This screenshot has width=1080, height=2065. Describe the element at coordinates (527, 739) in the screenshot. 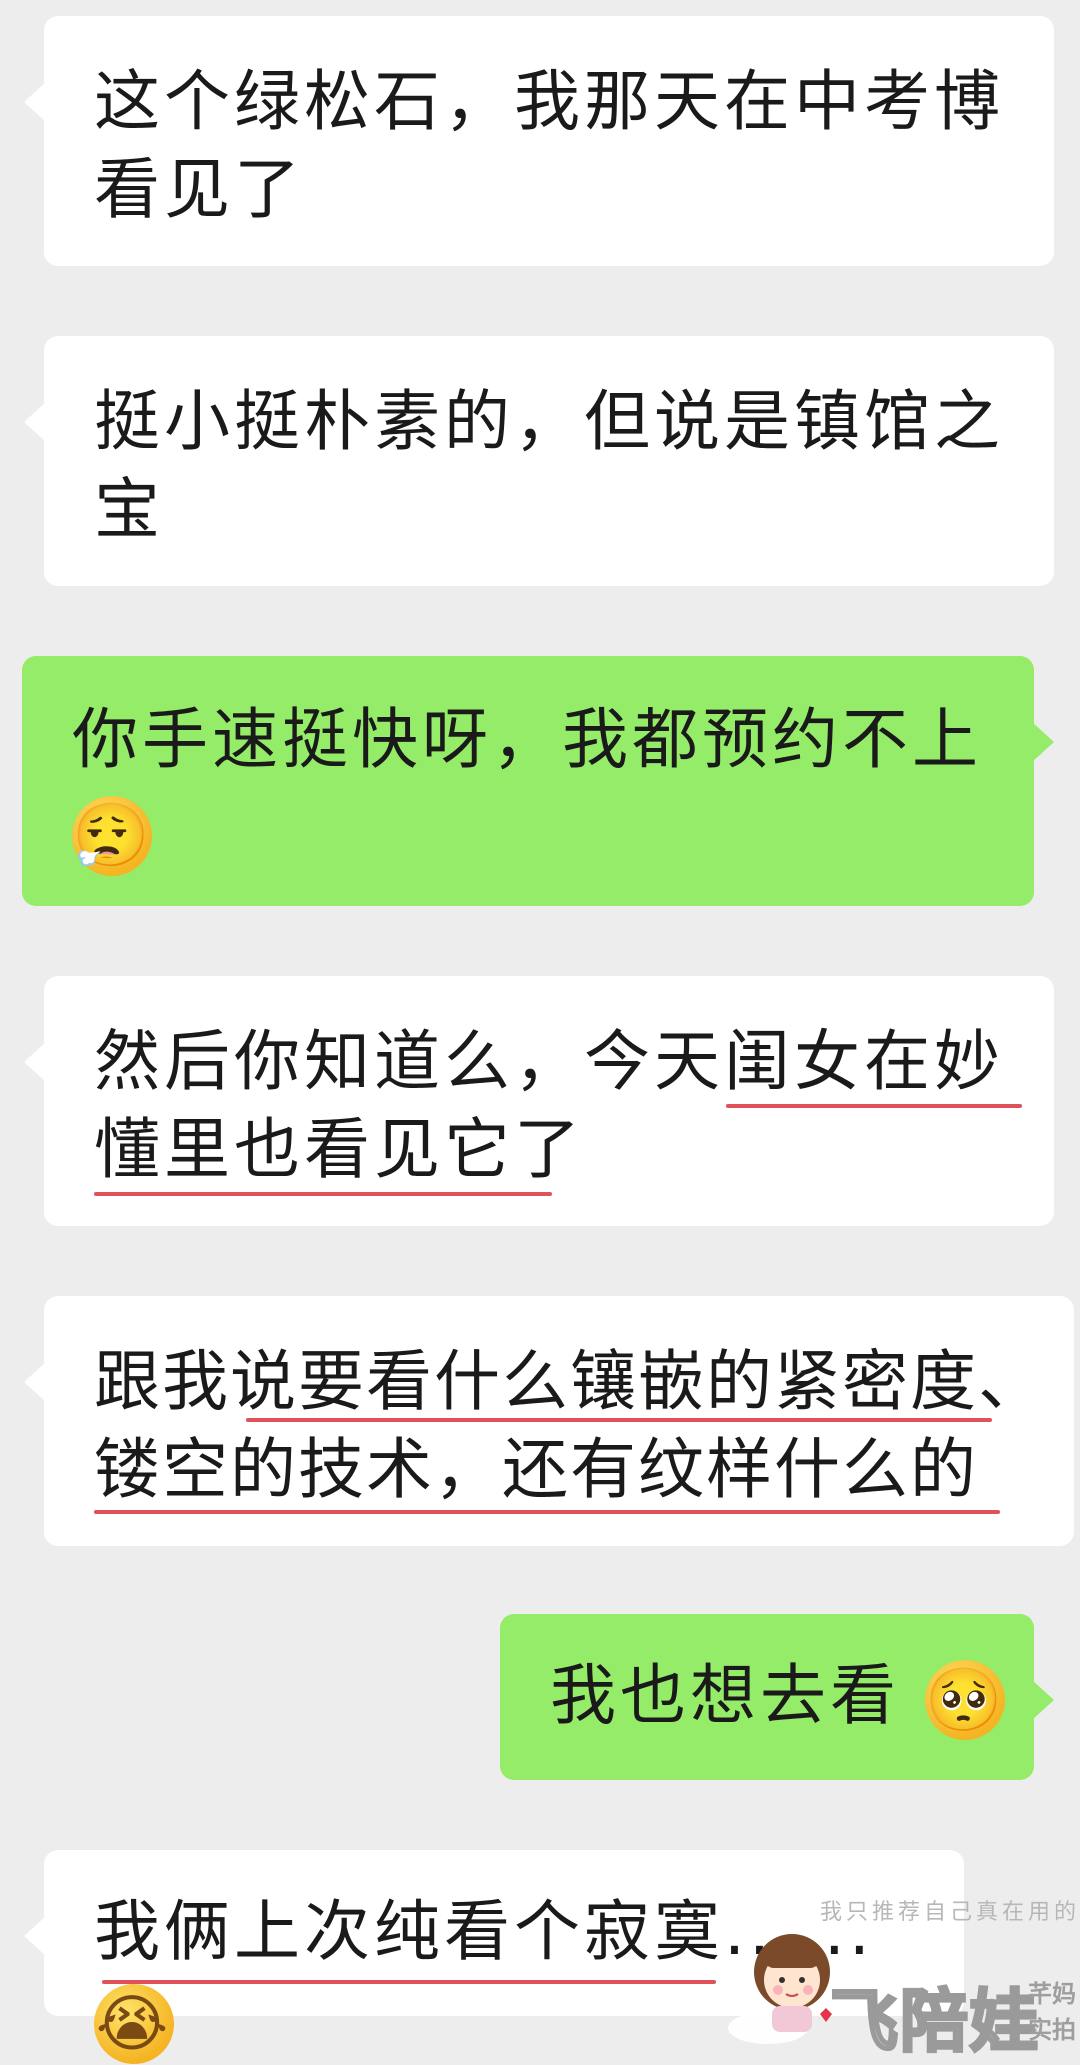

I see `message-text-line: 你手速挺快呀，我都预约不上` at that location.